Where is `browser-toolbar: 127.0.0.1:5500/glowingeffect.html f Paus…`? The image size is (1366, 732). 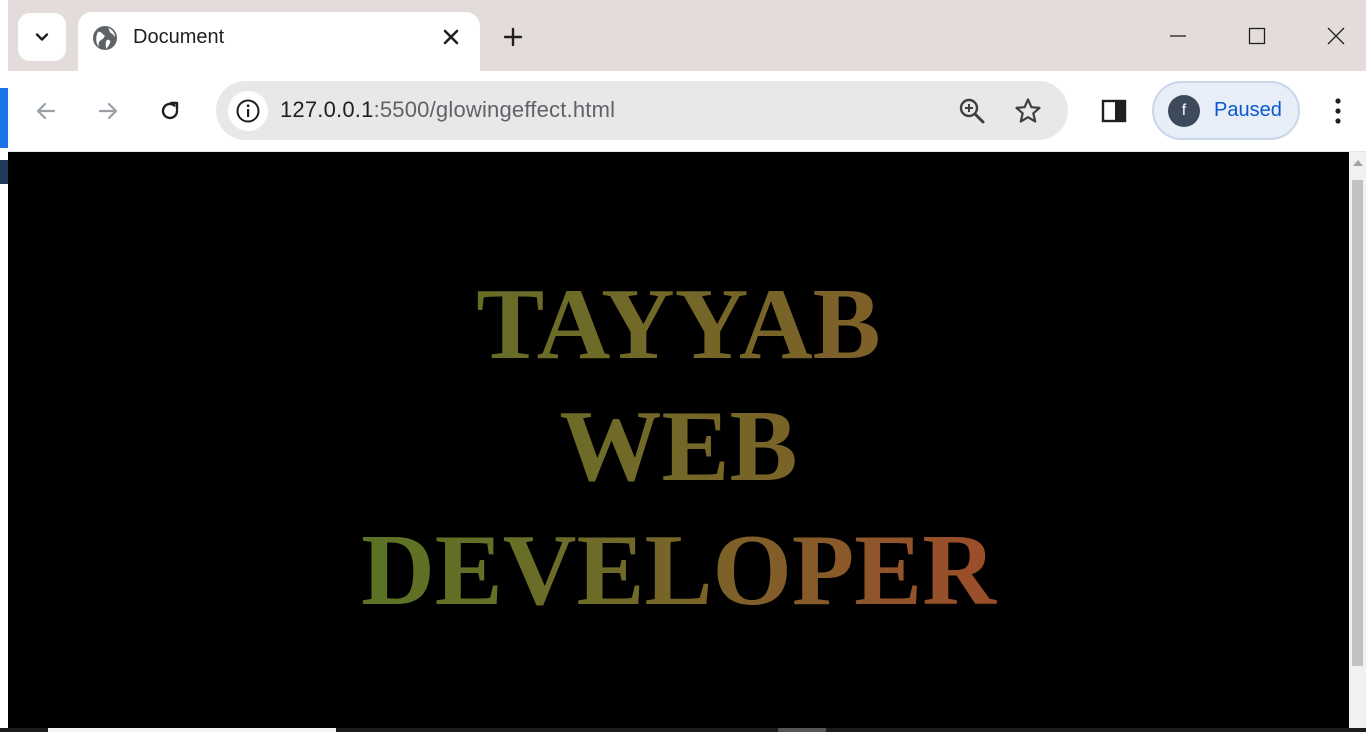
browser-toolbar: 127.0.0.1:5500/glowingeffect.html f Paus… is located at coordinates (687, 111).